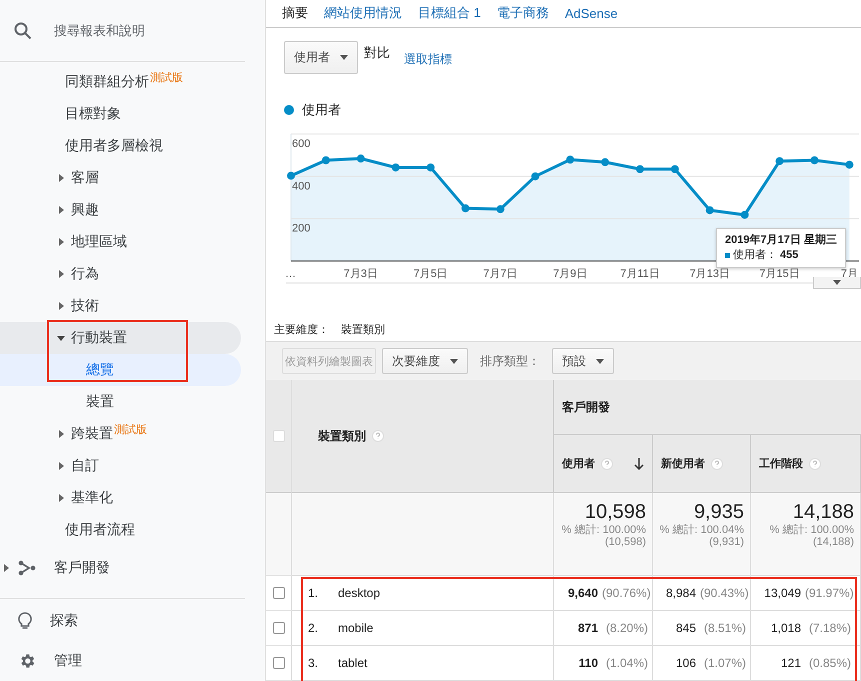 The image size is (861, 681). Describe the element at coordinates (625, 542) in the screenshot. I see `total-base: (10,598)` at that location.